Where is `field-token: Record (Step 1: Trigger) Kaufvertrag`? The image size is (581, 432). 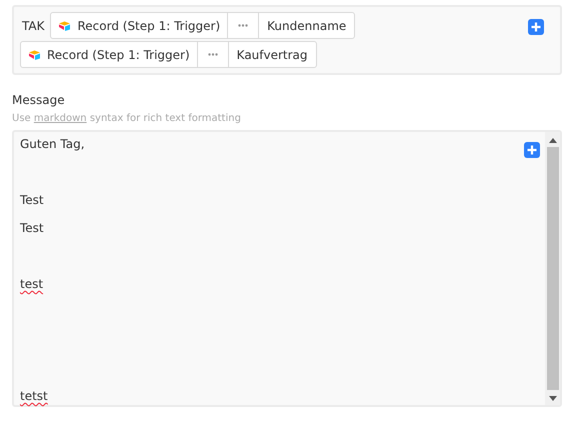 field-token: Record (Step 1: Trigger) Kaufvertrag is located at coordinates (168, 54).